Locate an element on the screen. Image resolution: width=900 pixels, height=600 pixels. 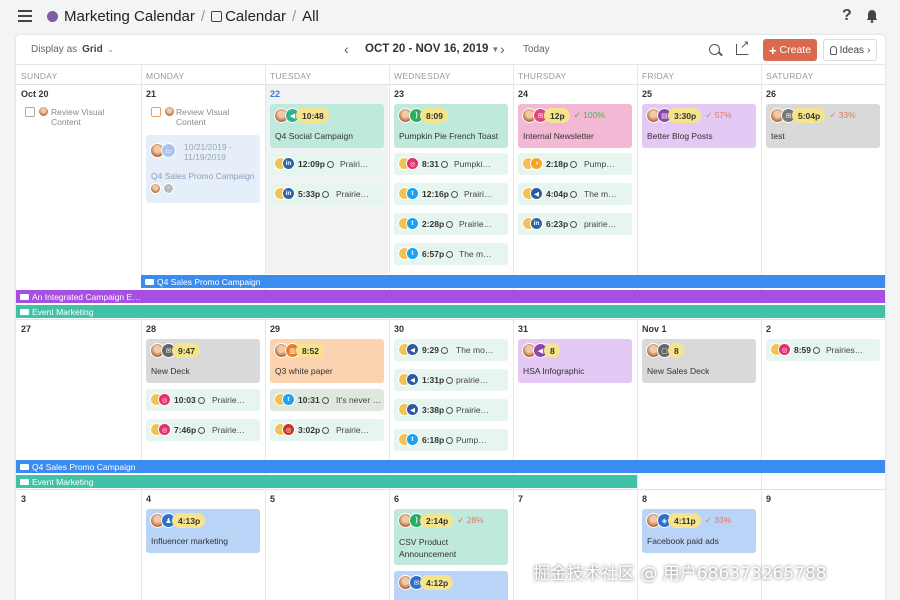
content-card: ▤ 3:30p ✓ 57% Better Blog Posts is located at coordinates (699, 126).